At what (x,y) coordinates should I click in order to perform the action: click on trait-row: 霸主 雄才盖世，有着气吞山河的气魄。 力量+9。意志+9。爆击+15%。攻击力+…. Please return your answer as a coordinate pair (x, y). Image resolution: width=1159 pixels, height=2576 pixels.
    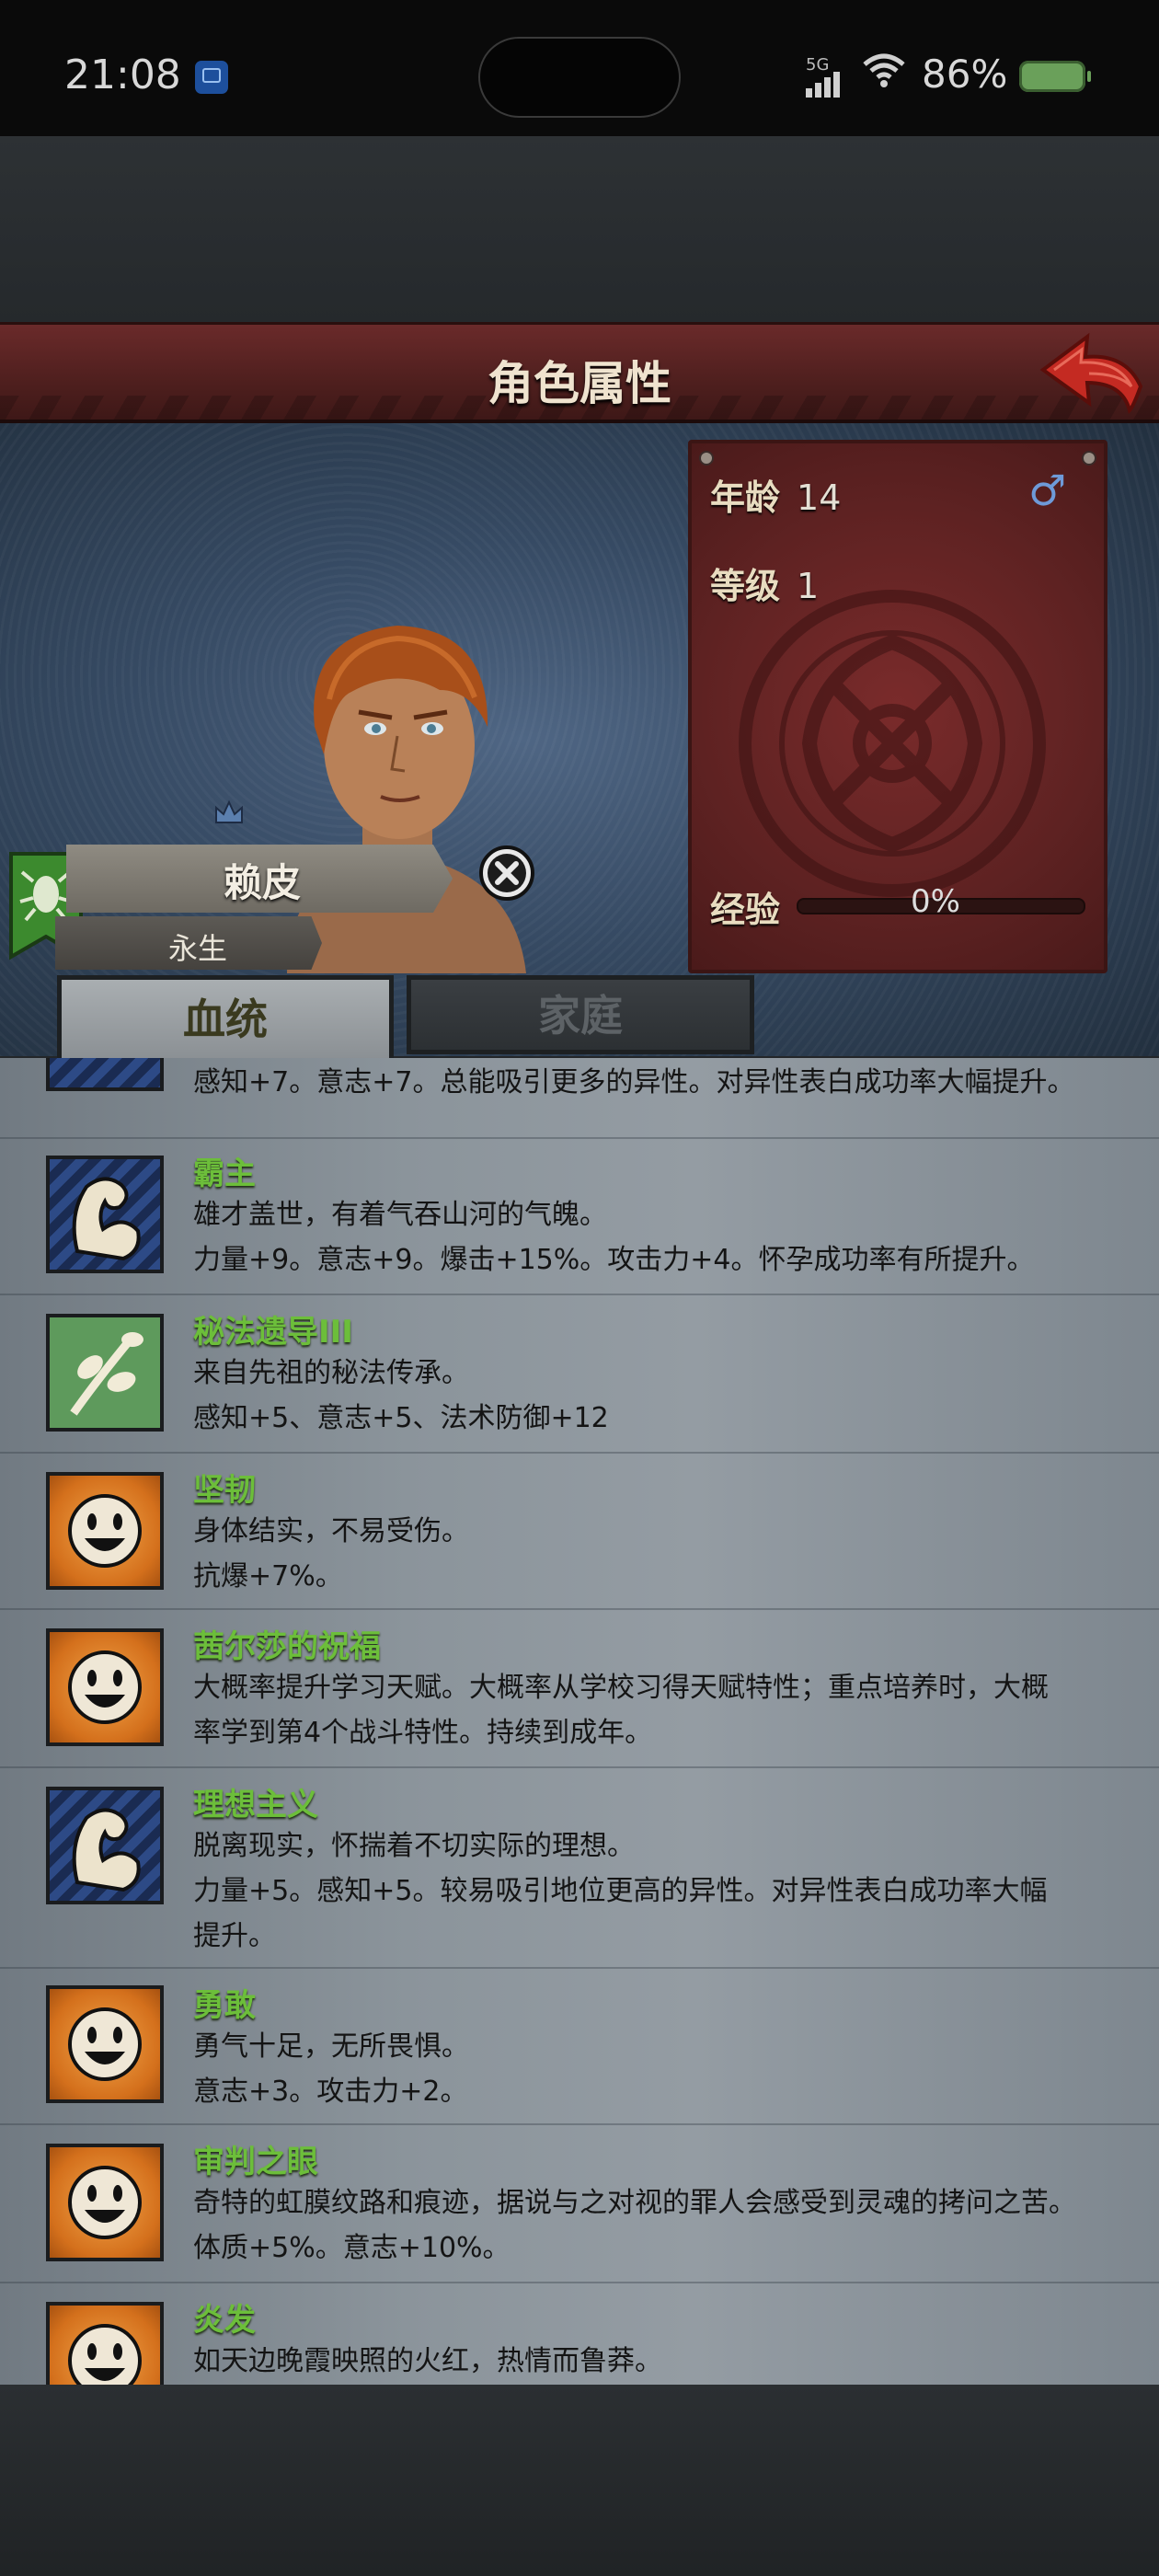
    Looking at the image, I should click on (579, 1216).